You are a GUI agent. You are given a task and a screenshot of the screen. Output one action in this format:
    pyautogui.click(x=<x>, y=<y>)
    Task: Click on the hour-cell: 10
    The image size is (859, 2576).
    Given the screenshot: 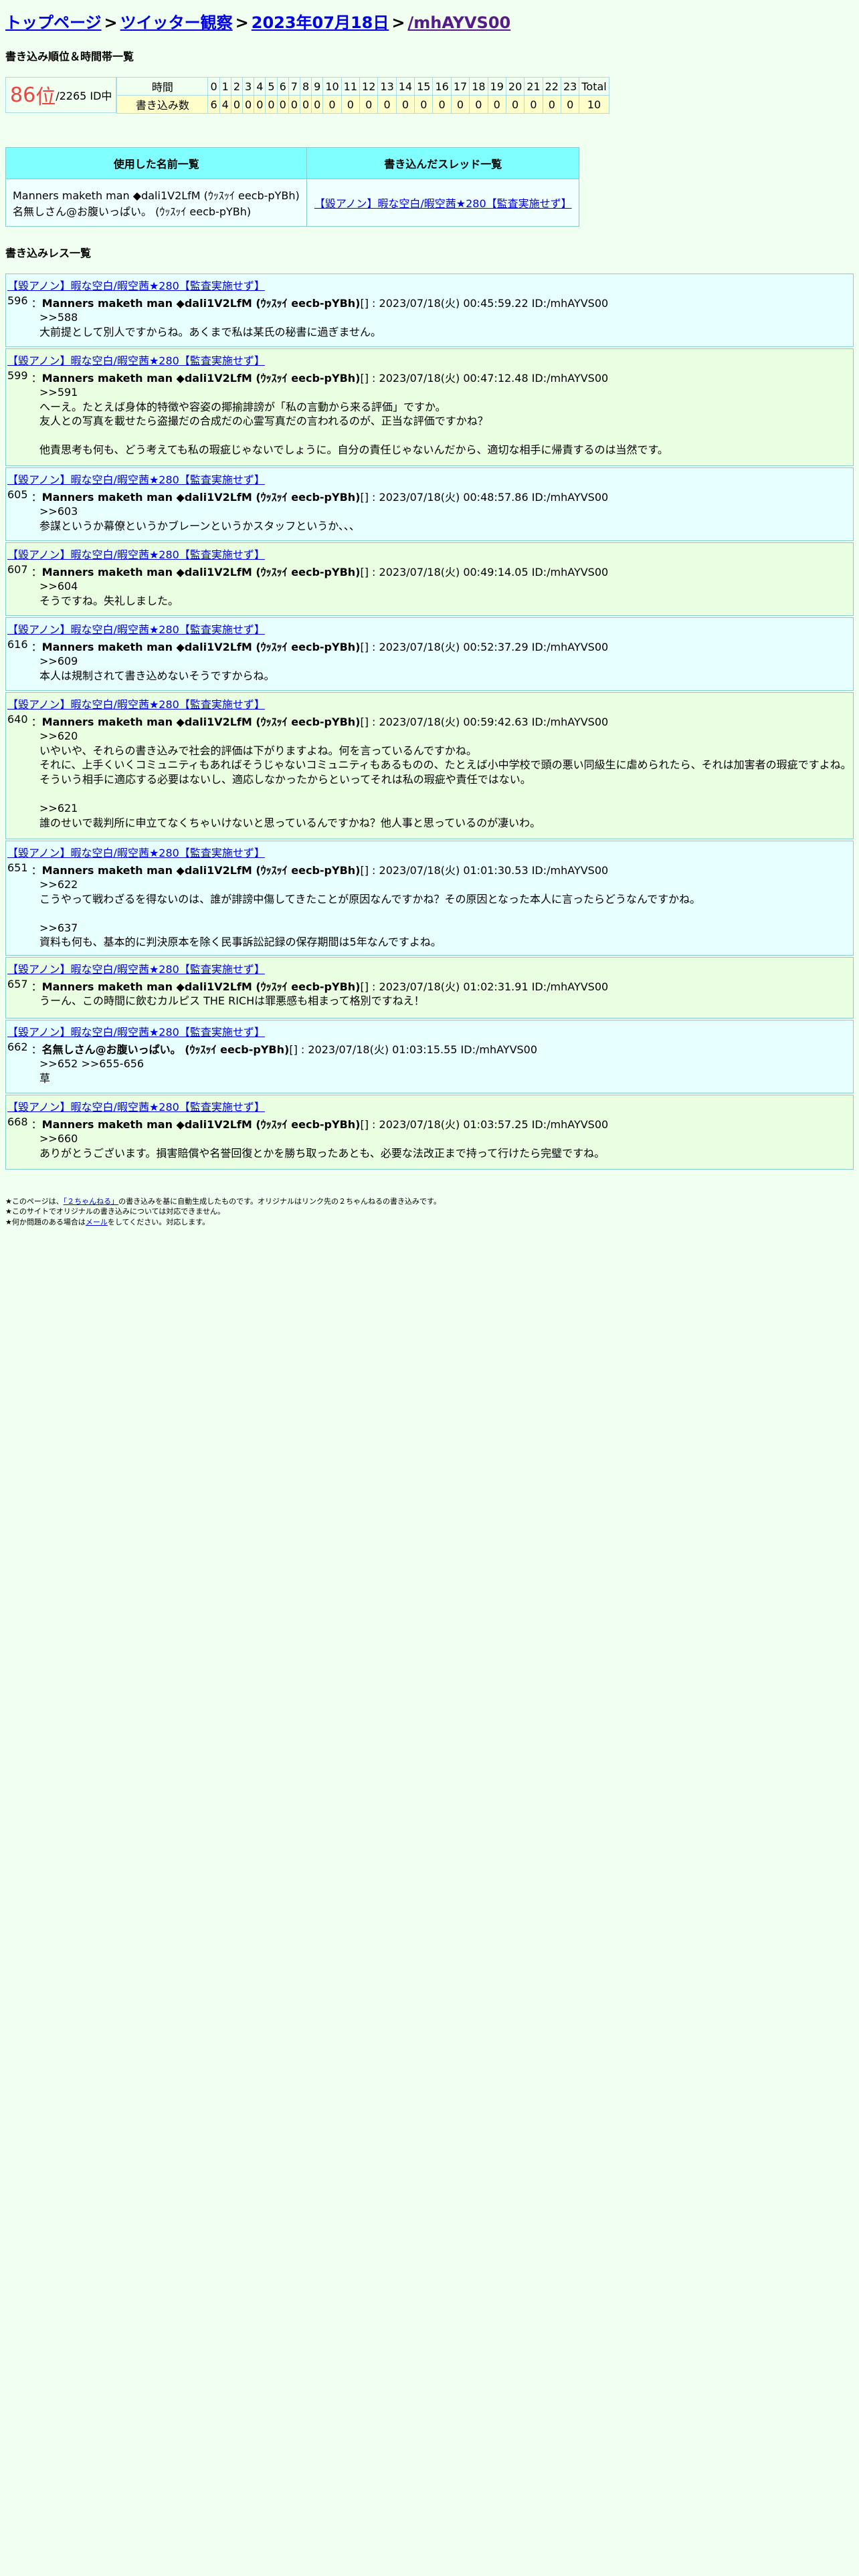 What is the action you would take?
    pyautogui.click(x=332, y=87)
    